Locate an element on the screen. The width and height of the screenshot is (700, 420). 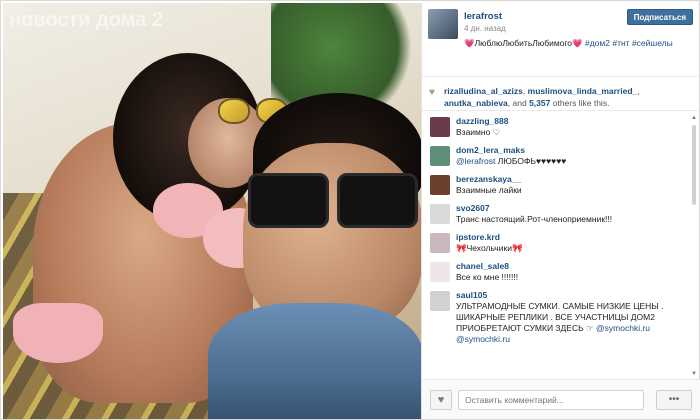
hashtag-link: #тнт is located at coordinates (620, 43).